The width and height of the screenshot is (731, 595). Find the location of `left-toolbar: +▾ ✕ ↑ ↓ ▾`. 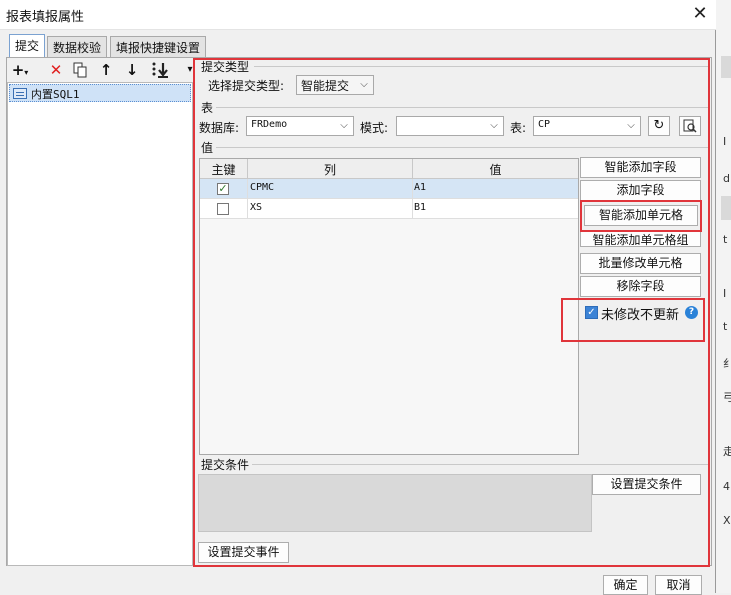

left-toolbar: +▾ ✕ ↑ ↓ ▾ is located at coordinates (100, 71).